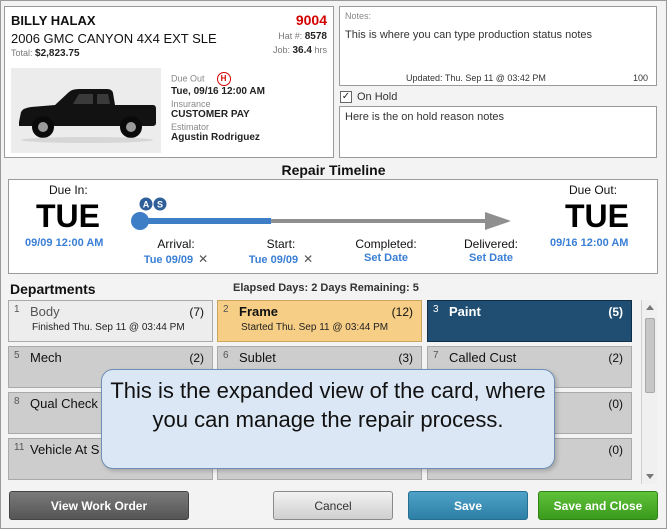 Image resolution: width=667 pixels, height=529 pixels. Describe the element at coordinates (140, 221) in the screenshot. I see `timeline-start-dot` at that location.